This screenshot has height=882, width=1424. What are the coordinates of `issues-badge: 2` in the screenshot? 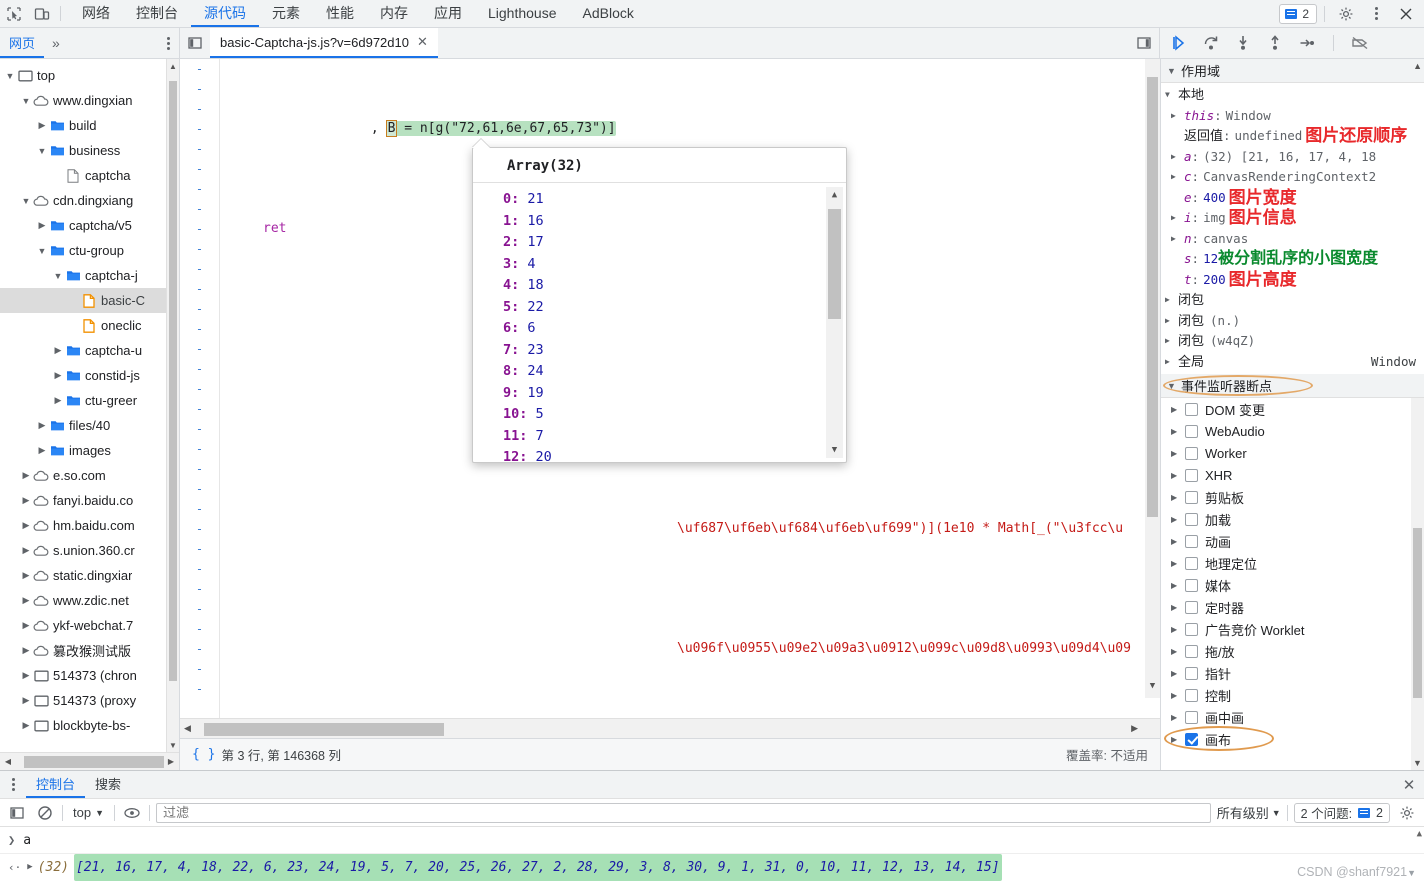 It's located at (1298, 13).